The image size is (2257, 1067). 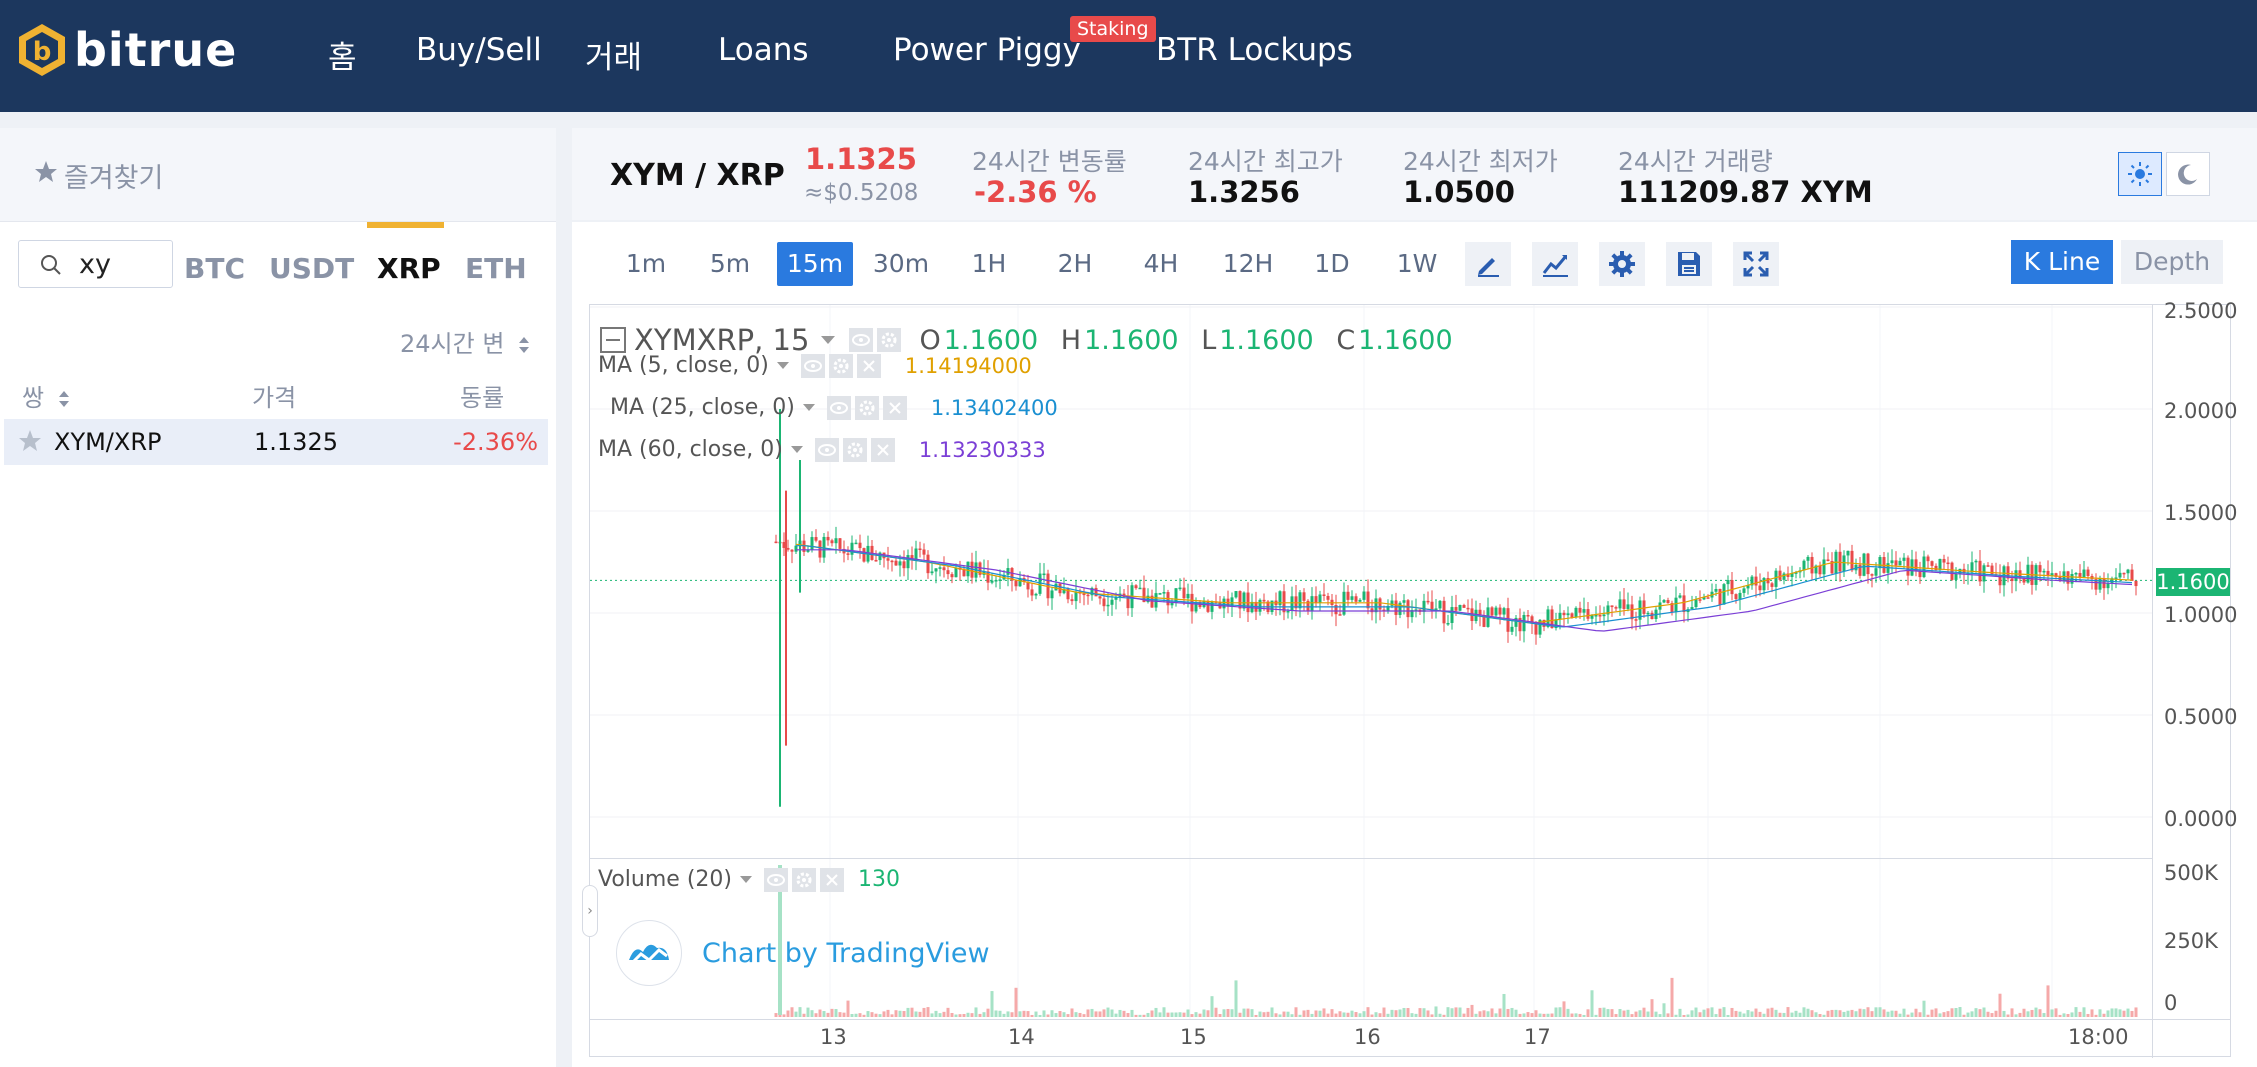 I want to click on market-tab-btc: BTC, so click(x=214, y=268).